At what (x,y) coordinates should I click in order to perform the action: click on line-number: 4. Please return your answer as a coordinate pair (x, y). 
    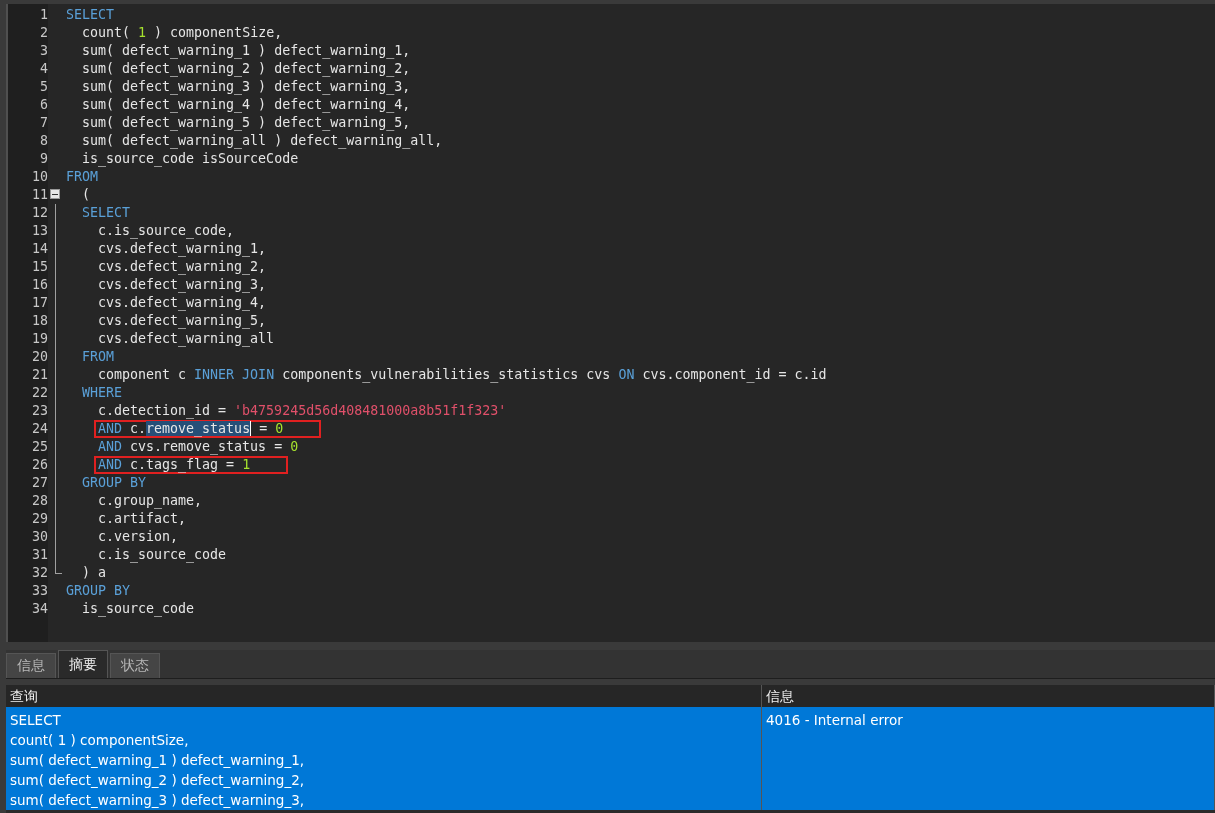
    Looking at the image, I should click on (43, 69).